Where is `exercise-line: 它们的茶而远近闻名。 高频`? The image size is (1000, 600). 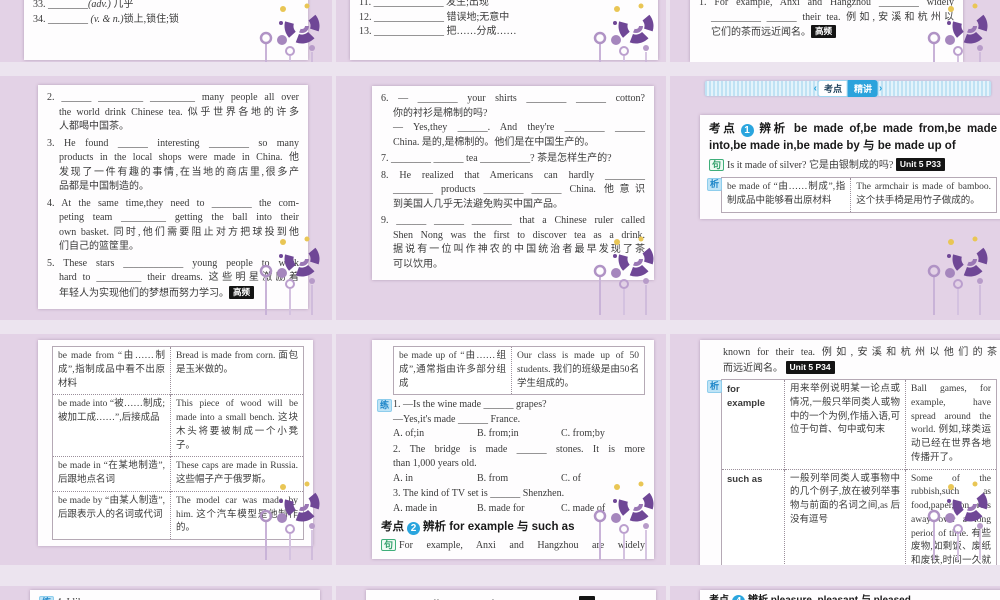 exercise-line: 它们的茶而远近闻名。 高频 is located at coordinates (832, 33).